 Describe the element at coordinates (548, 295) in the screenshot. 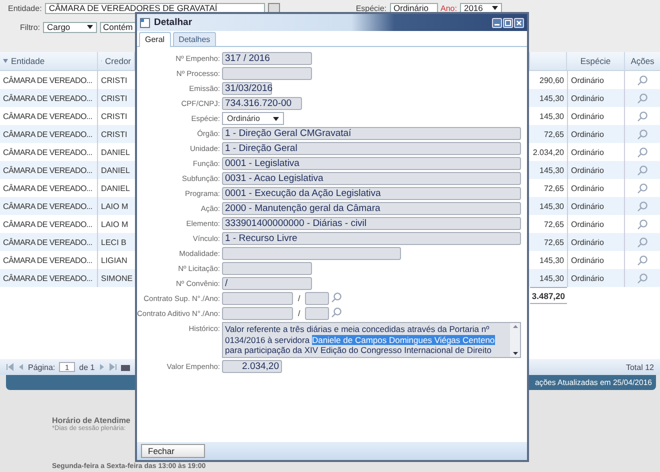

I see `total-cell: 3.487,20` at that location.